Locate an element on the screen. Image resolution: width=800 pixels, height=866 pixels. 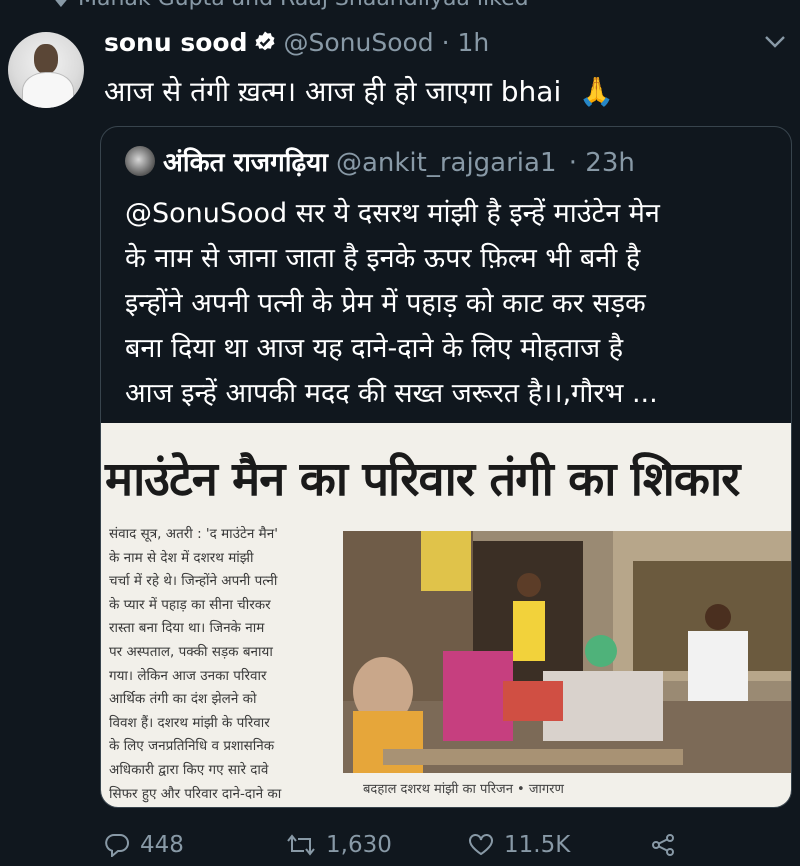
reply-icon is located at coordinates (122, 845).